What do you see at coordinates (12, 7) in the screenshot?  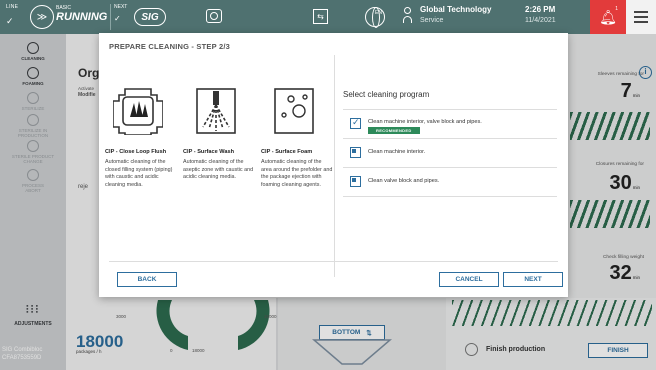 I see `line-label: LINE` at bounding box center [12, 7].